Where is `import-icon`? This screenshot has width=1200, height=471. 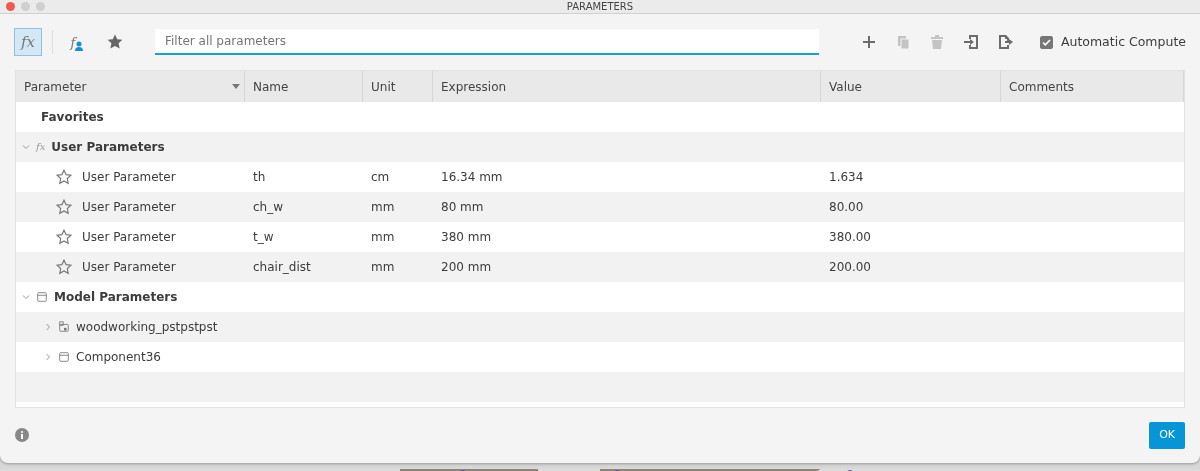 import-icon is located at coordinates (971, 42).